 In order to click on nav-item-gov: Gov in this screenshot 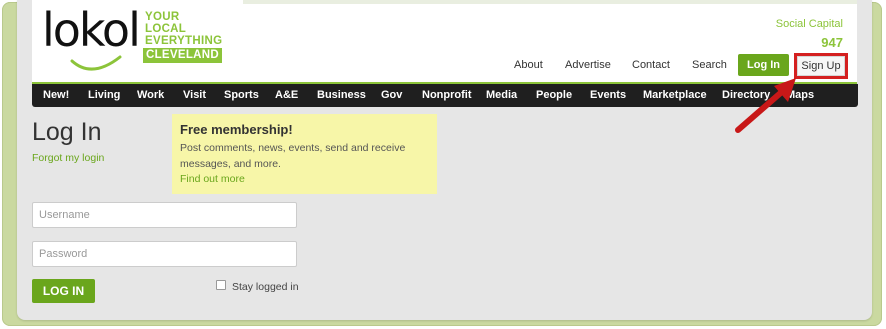, I will do `click(391, 95)`.